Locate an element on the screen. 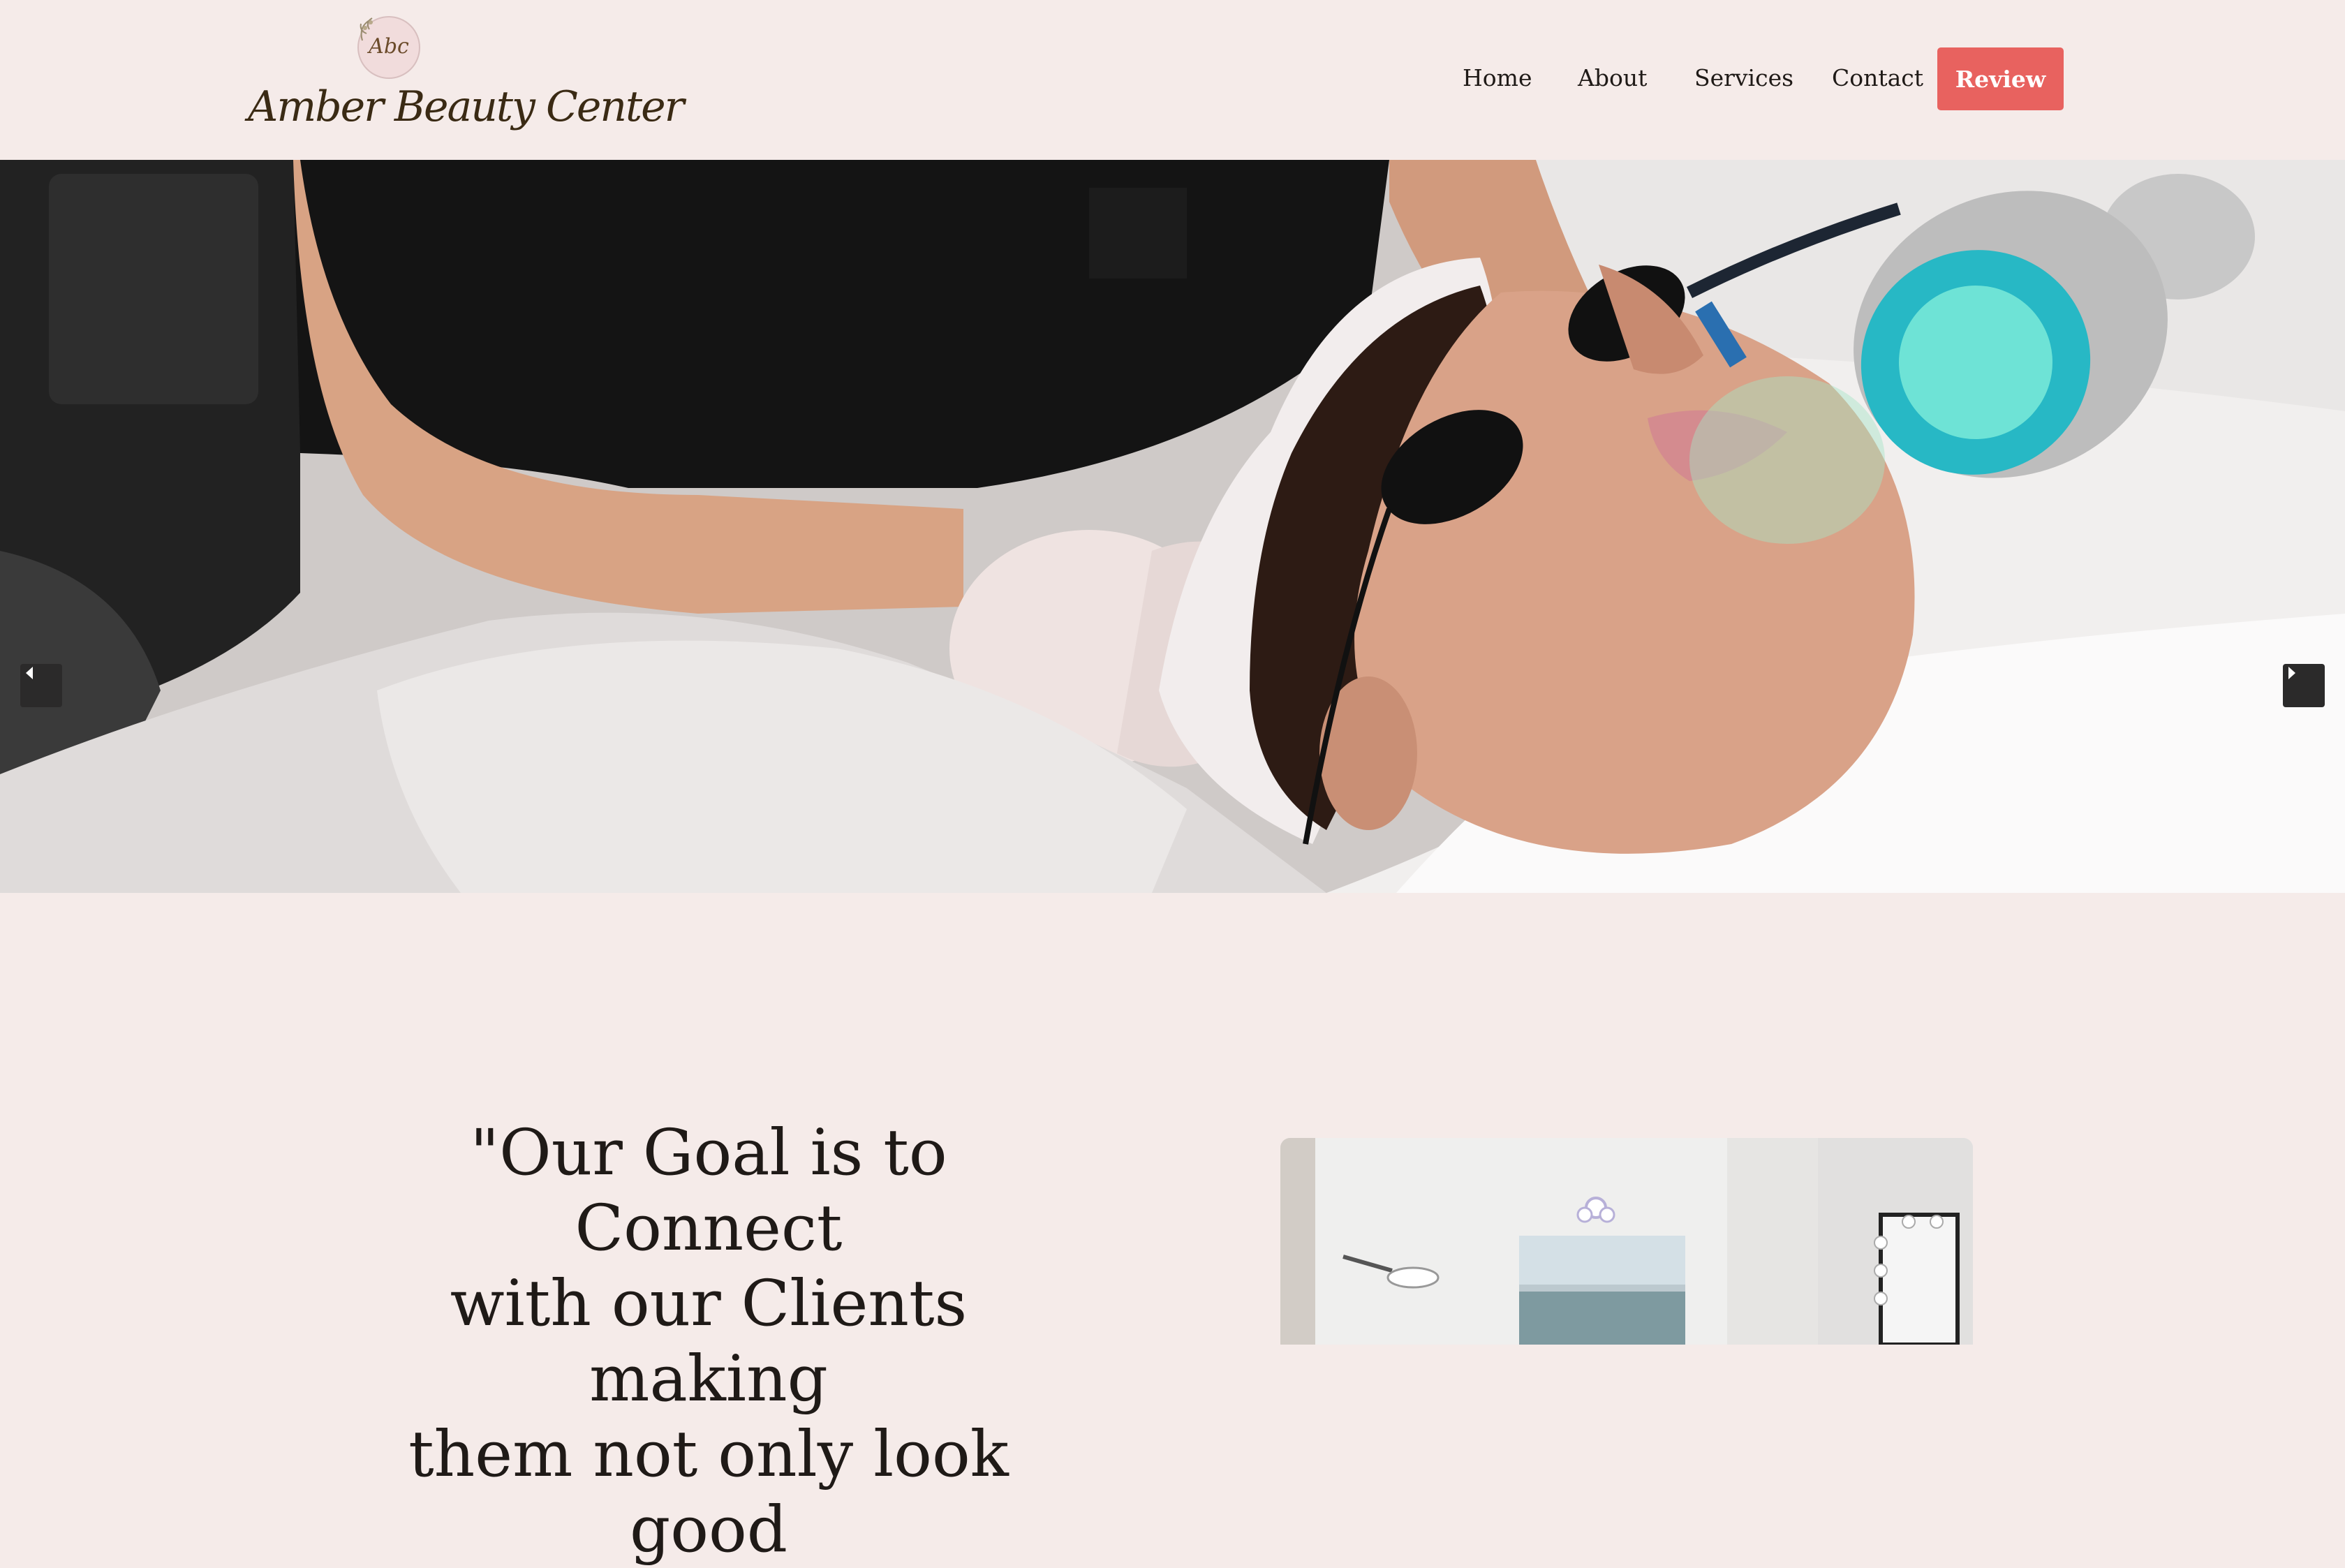  monogram-text: Abc is located at coordinates (388, 46).